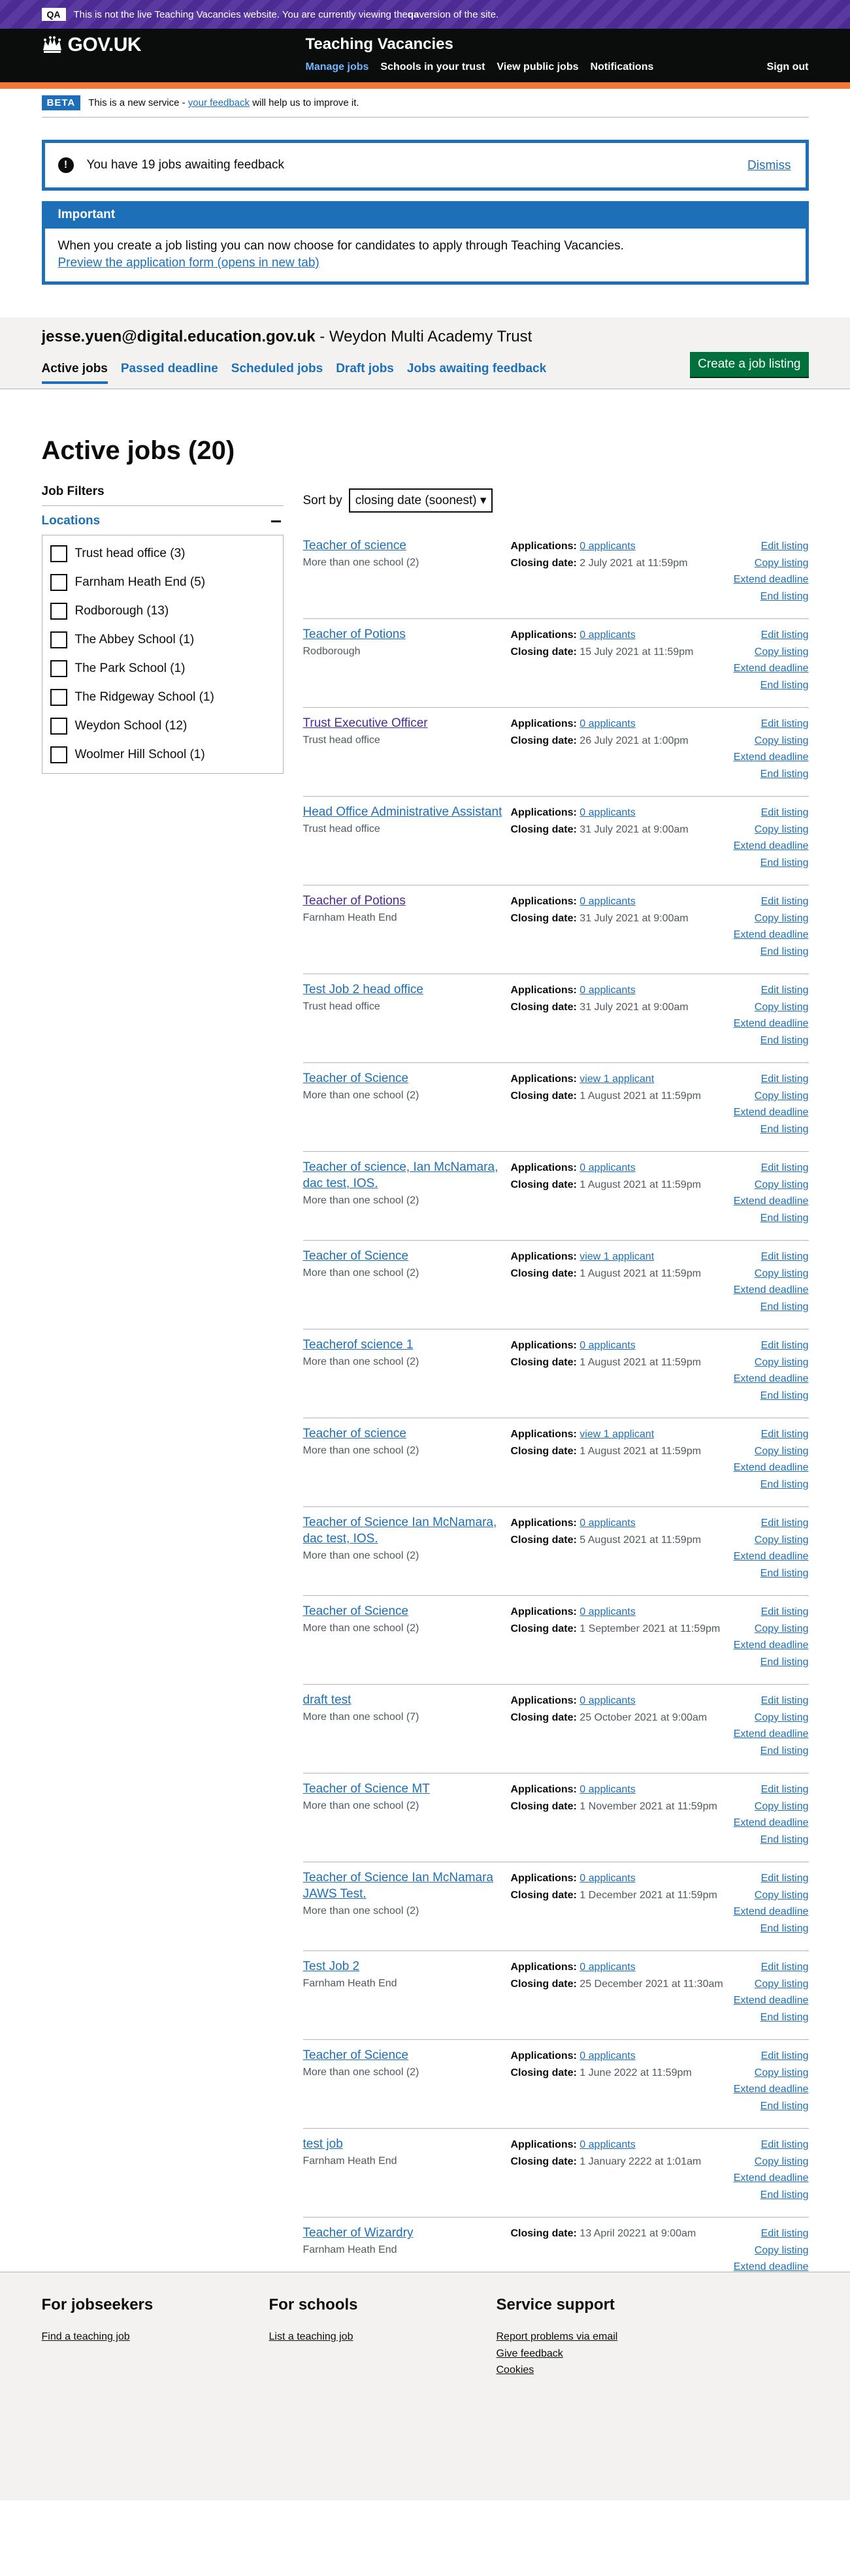 Image resolution: width=850 pixels, height=2576 pixels. What do you see at coordinates (433, 67) in the screenshot?
I see `nav-schools-in-trust: Schools in your trust` at bounding box center [433, 67].